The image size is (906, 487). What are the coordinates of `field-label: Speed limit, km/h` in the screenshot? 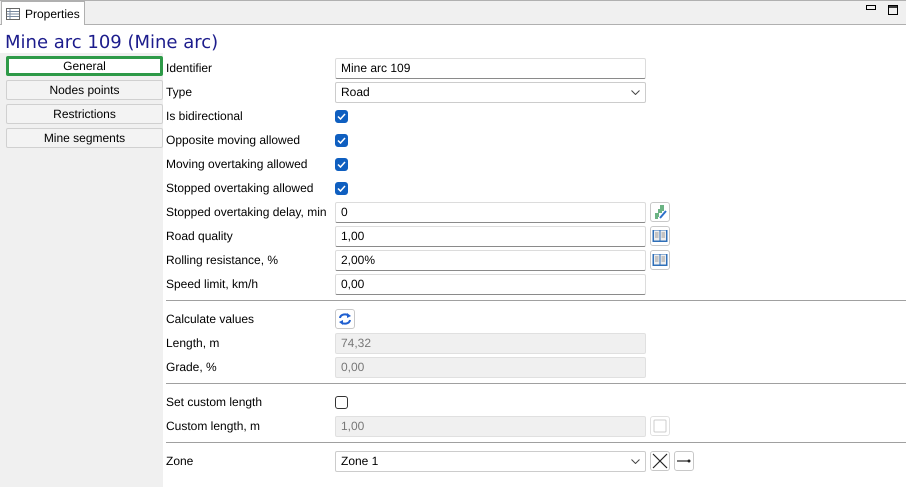 It's located at (213, 284).